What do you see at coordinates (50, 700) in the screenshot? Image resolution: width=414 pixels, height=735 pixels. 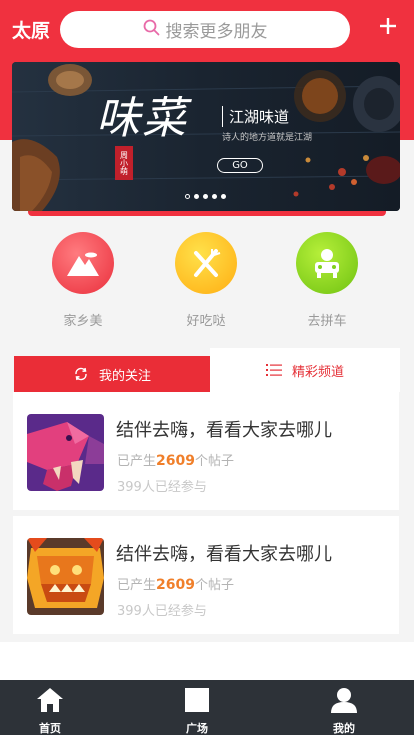 I see `home-icon` at bounding box center [50, 700].